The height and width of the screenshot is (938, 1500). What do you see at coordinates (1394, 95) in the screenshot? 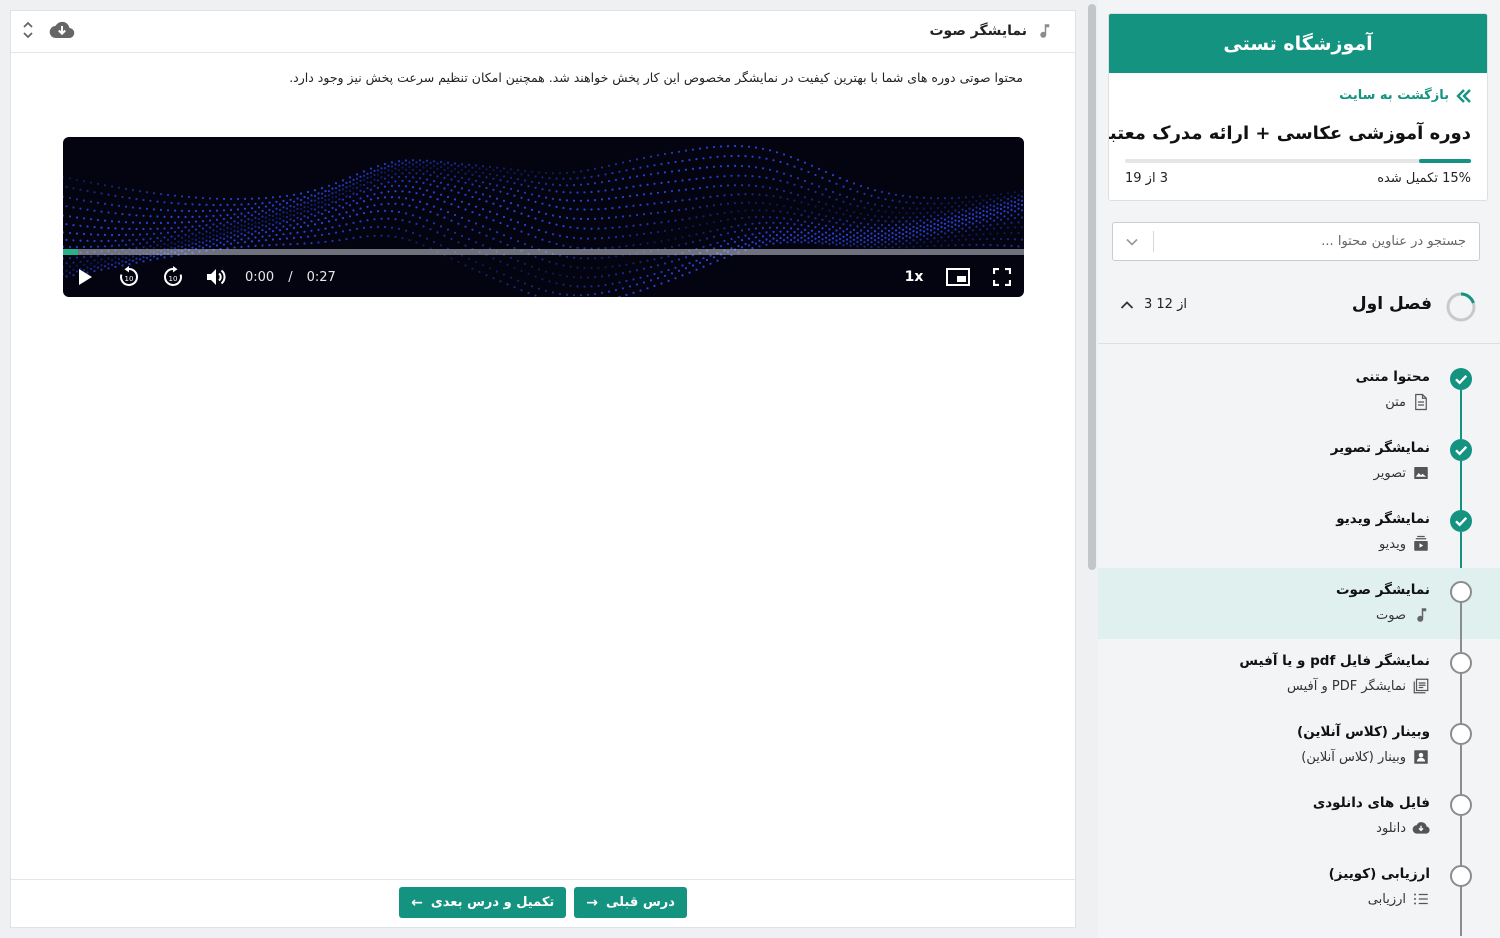
I see `back-to-site-label: بازگشت به سایت` at bounding box center [1394, 95].